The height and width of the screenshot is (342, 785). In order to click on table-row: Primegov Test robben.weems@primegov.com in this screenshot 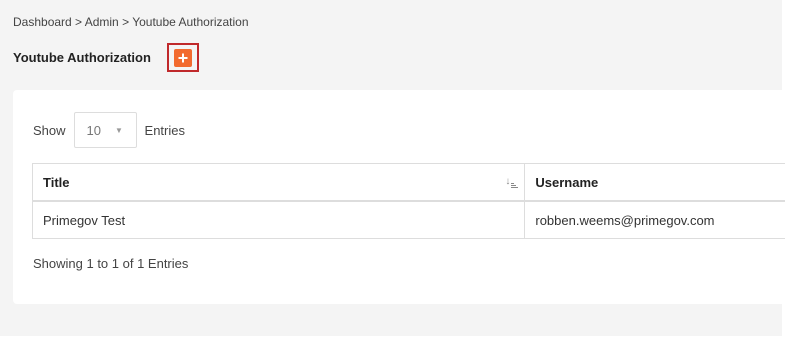, I will do `click(408, 219)`.